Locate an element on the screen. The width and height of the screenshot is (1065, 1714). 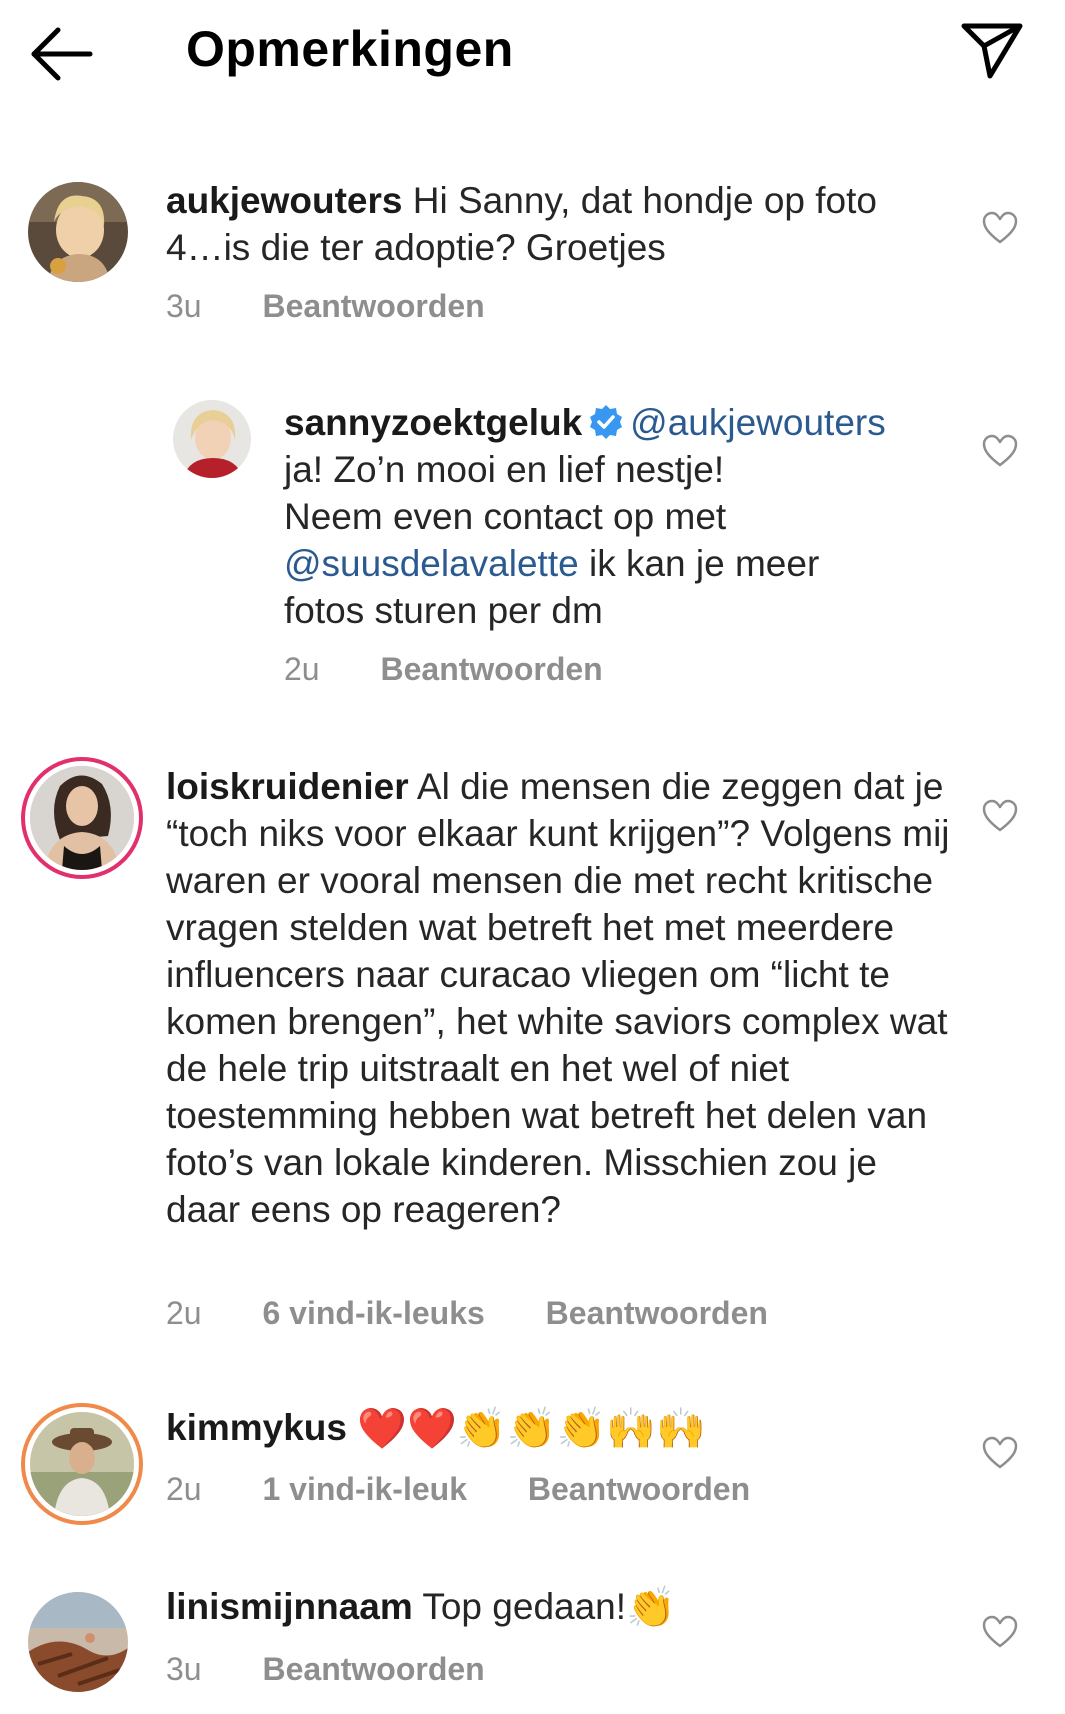
username: loiskruidenier is located at coordinates (287, 786).